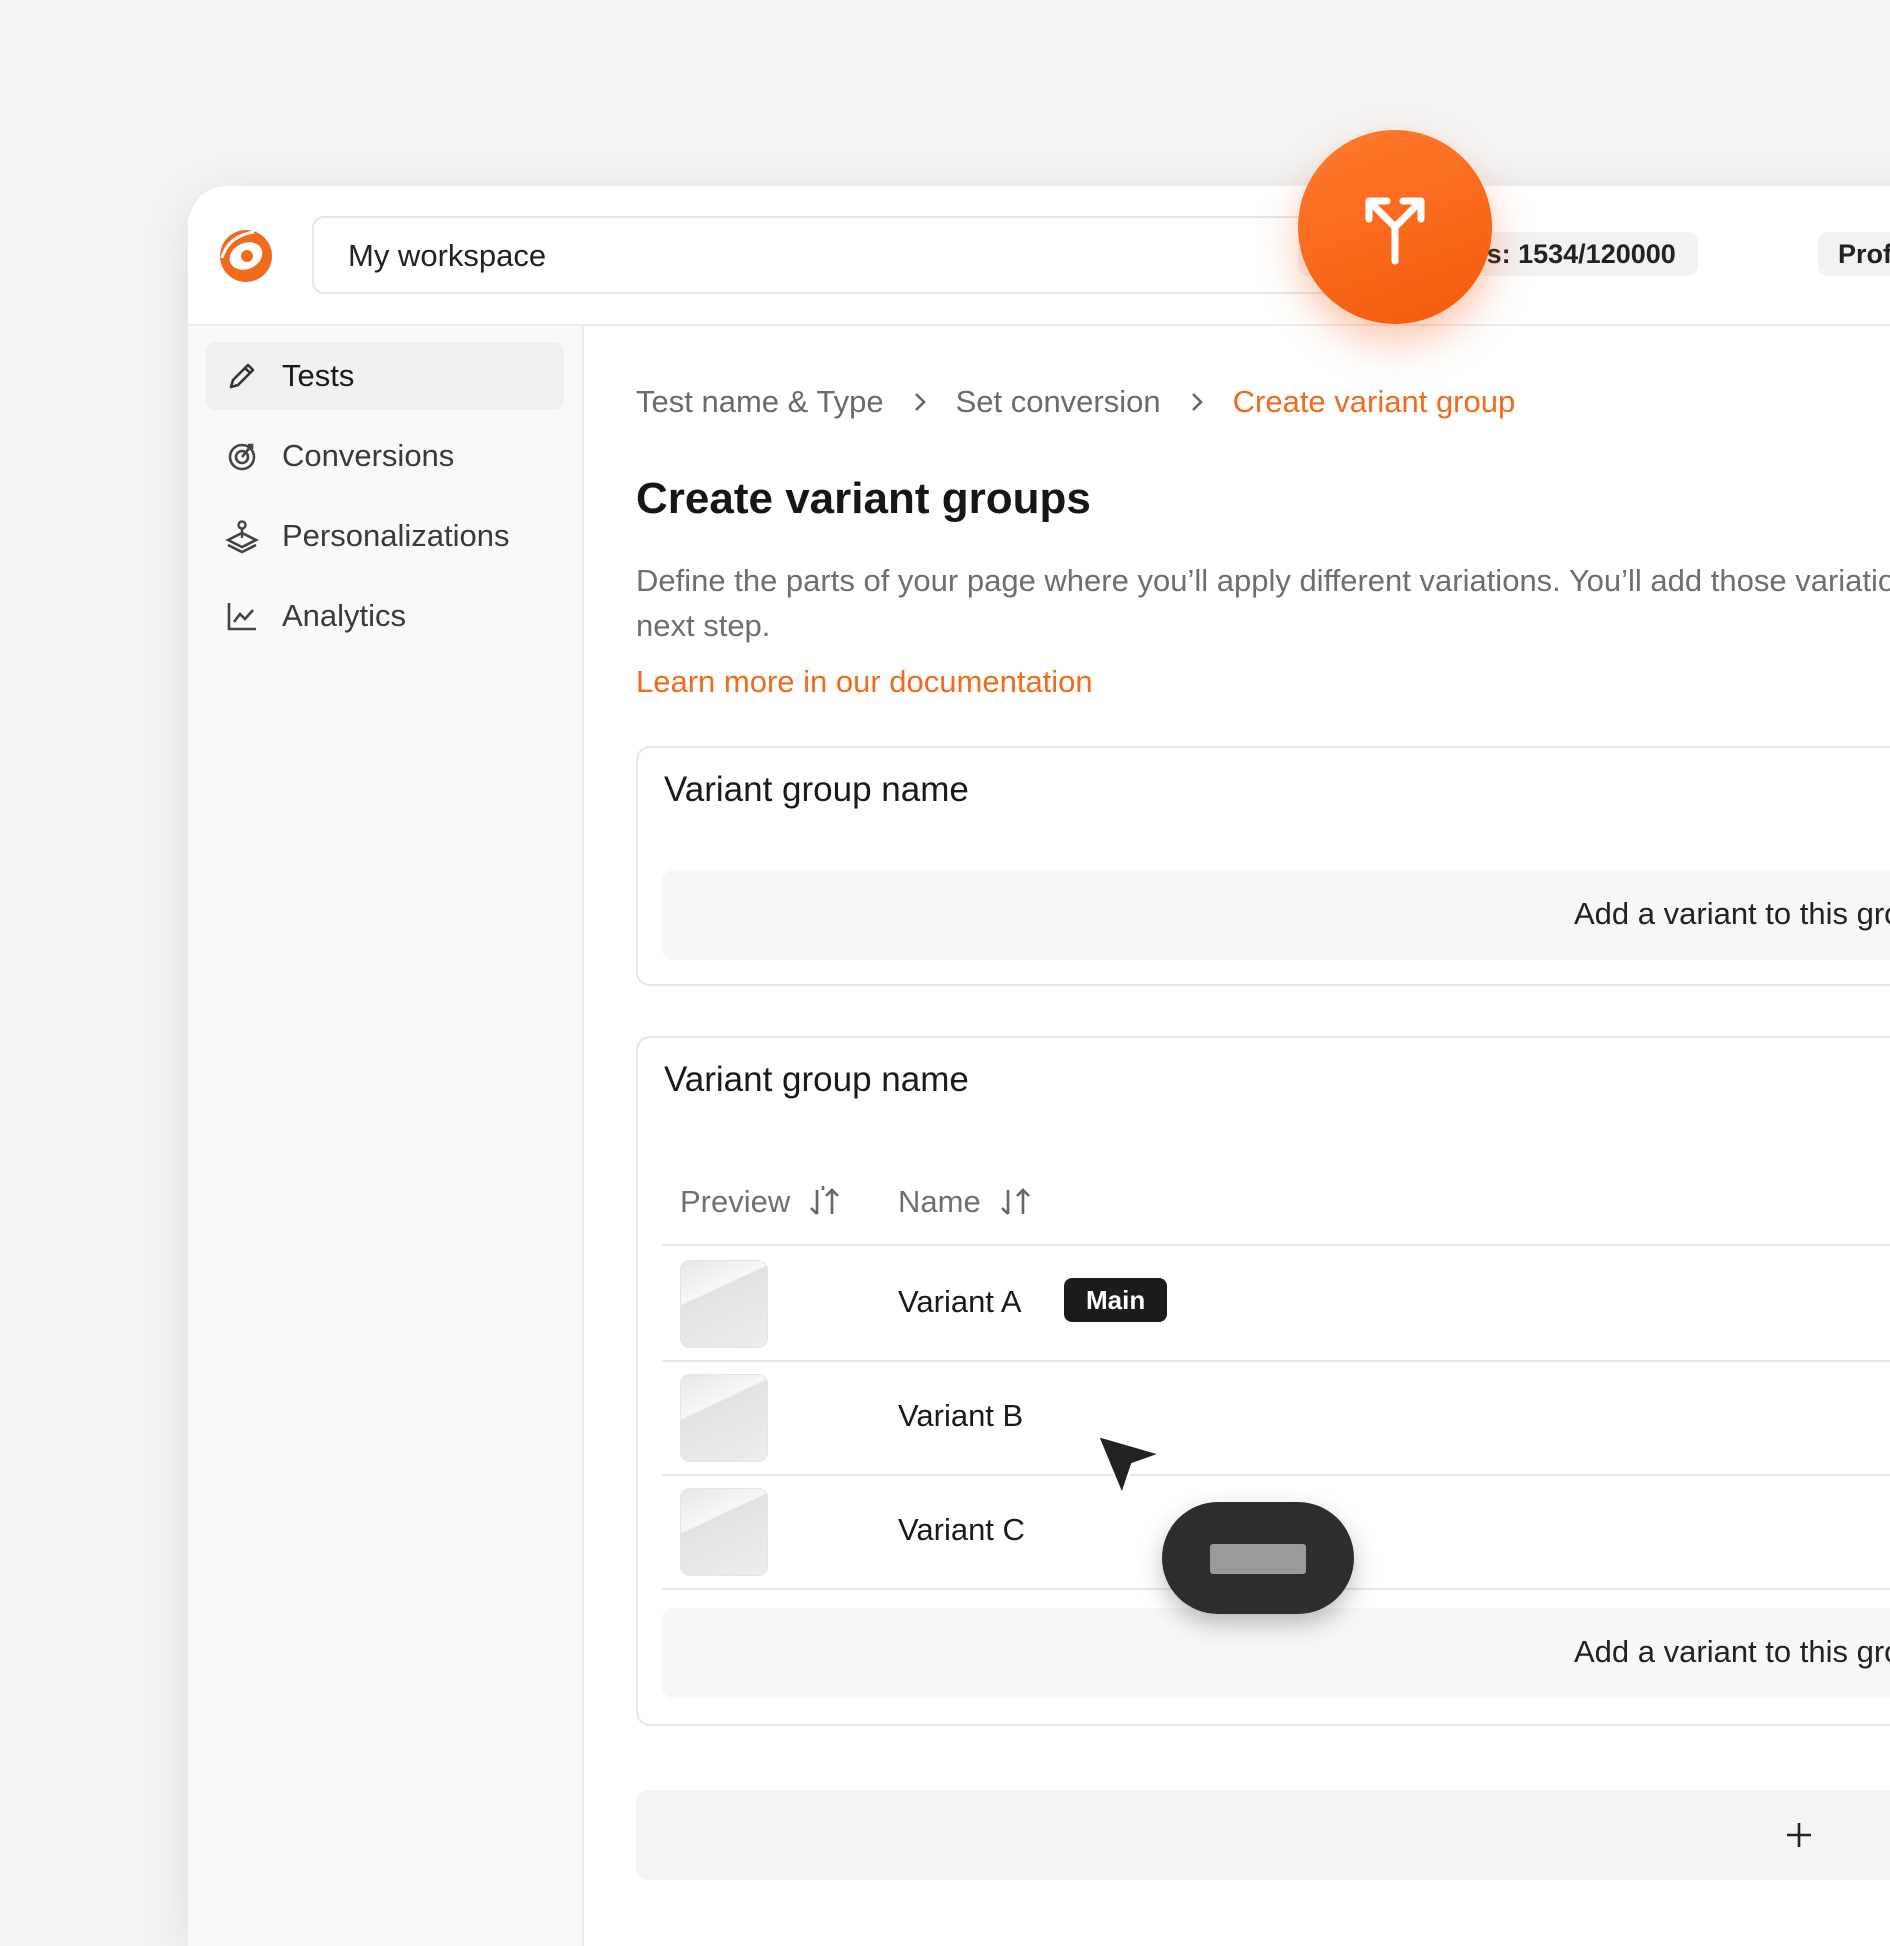 The height and width of the screenshot is (1946, 1890). I want to click on sidebar-item-label: Personalizations, so click(396, 535).